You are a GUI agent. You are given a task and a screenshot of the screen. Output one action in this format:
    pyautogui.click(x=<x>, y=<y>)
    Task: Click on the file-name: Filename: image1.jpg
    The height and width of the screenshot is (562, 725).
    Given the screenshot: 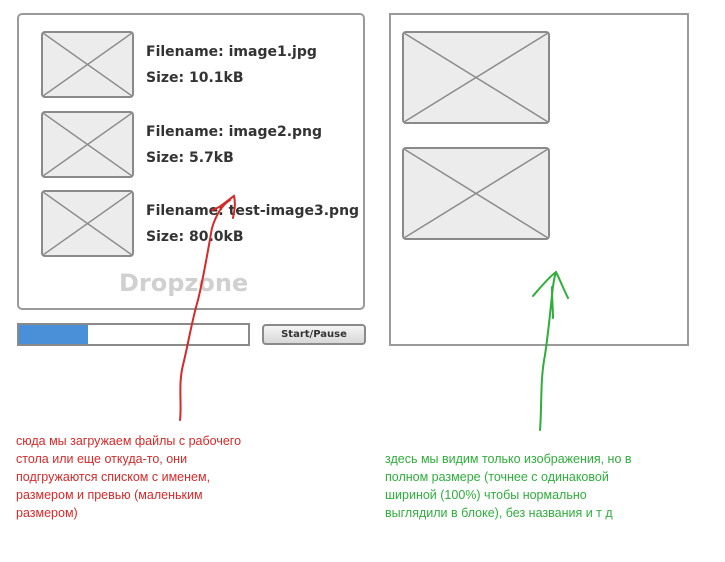 What is the action you would take?
    pyautogui.click(x=231, y=52)
    